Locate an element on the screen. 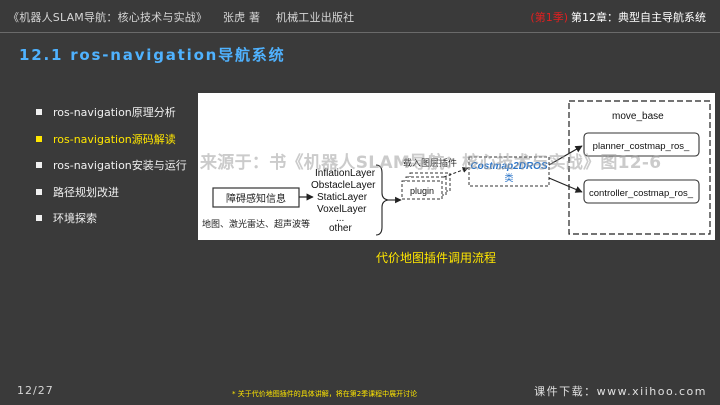  publisher: 机械工业出版社 is located at coordinates (315, 17).